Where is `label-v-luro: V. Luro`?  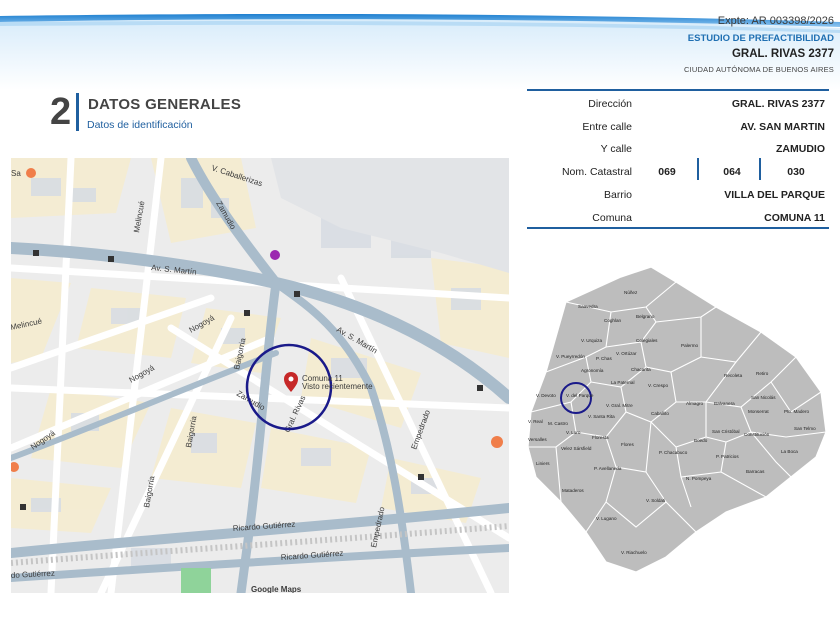 label-v-luro: V. Luro is located at coordinates (573, 432).